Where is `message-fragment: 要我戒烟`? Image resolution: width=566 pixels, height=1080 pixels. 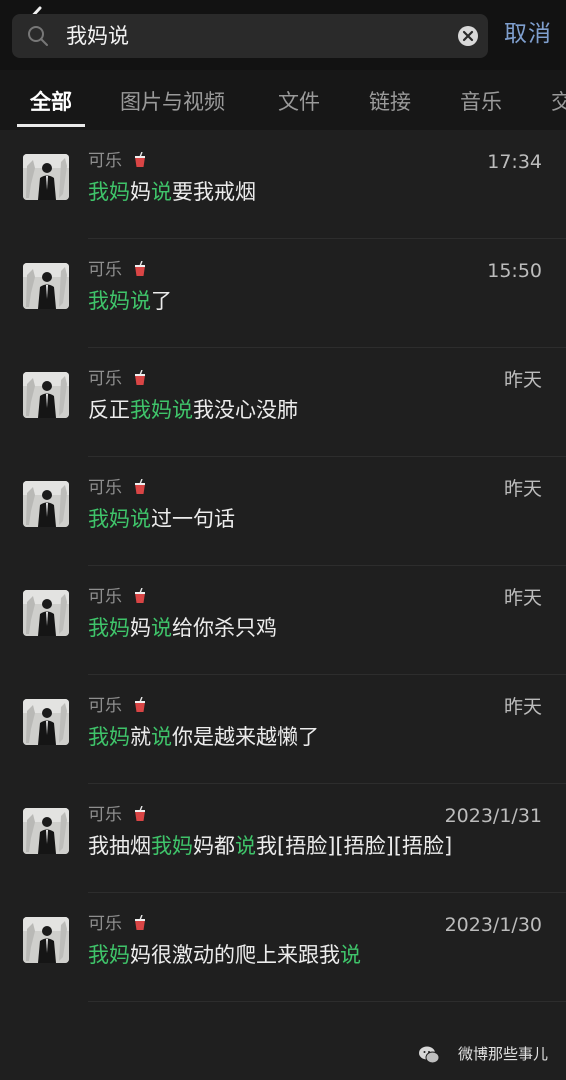
message-fragment: 要我戒烟 is located at coordinates (214, 192).